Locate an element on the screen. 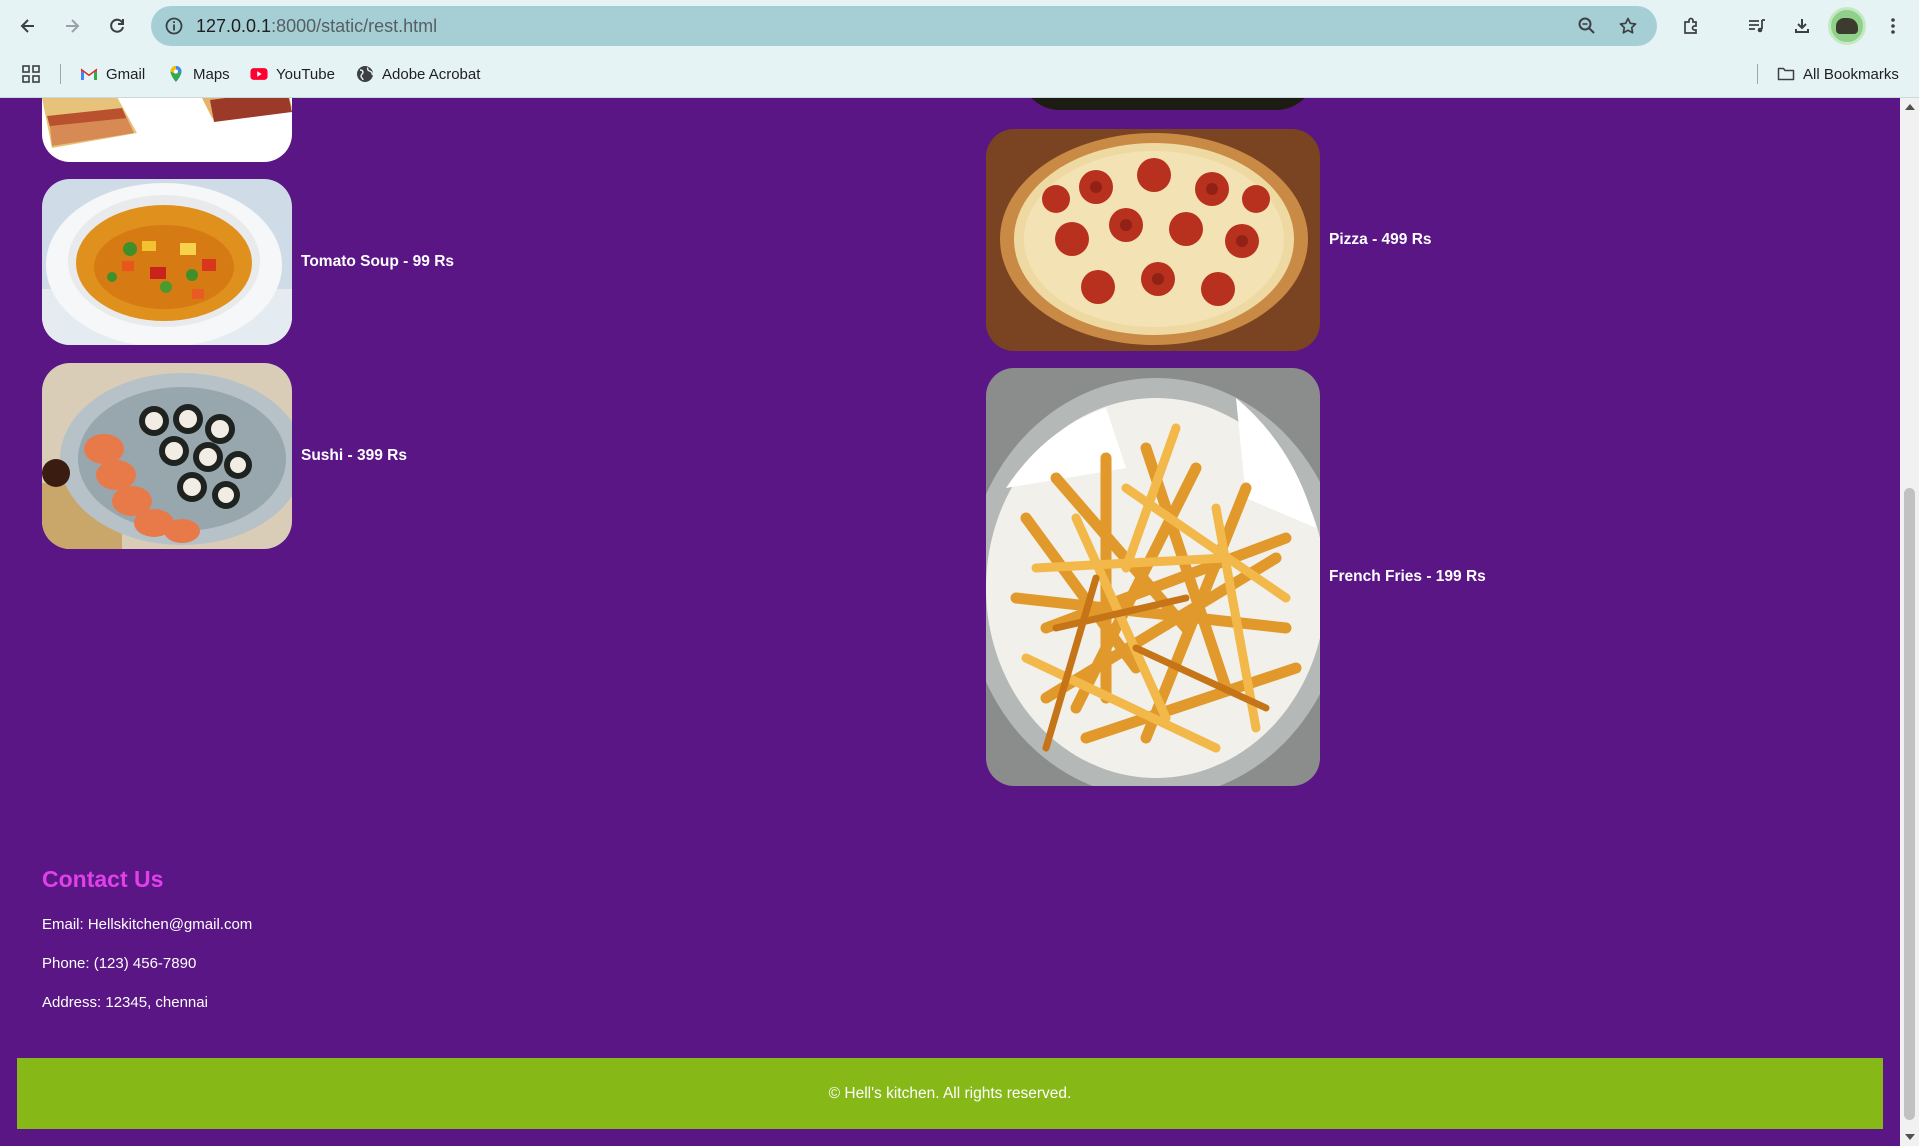 The width and height of the screenshot is (1919, 1146). contact-address: Address: 12345, chennai is located at coordinates (125, 1002).